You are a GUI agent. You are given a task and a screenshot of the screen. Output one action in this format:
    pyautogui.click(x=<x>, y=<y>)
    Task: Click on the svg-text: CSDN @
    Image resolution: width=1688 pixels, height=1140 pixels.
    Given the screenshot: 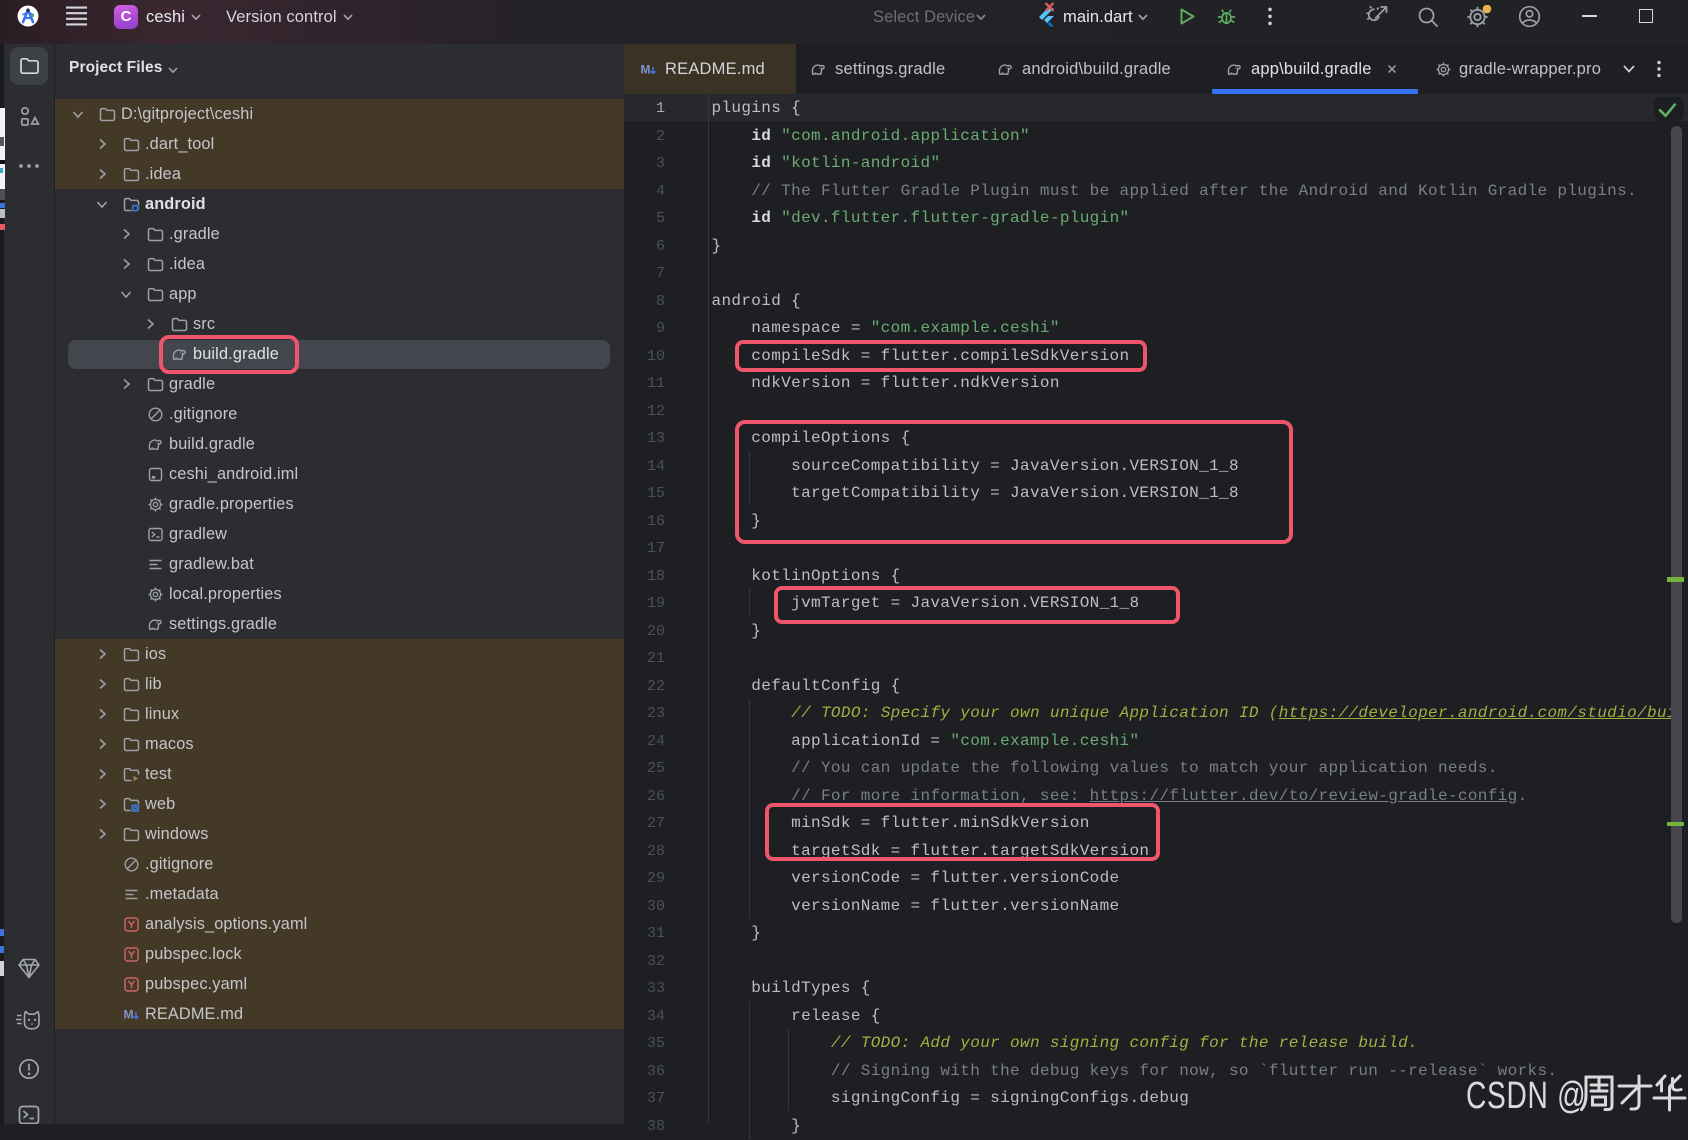 What is the action you would take?
    pyautogui.click(x=1526, y=1096)
    